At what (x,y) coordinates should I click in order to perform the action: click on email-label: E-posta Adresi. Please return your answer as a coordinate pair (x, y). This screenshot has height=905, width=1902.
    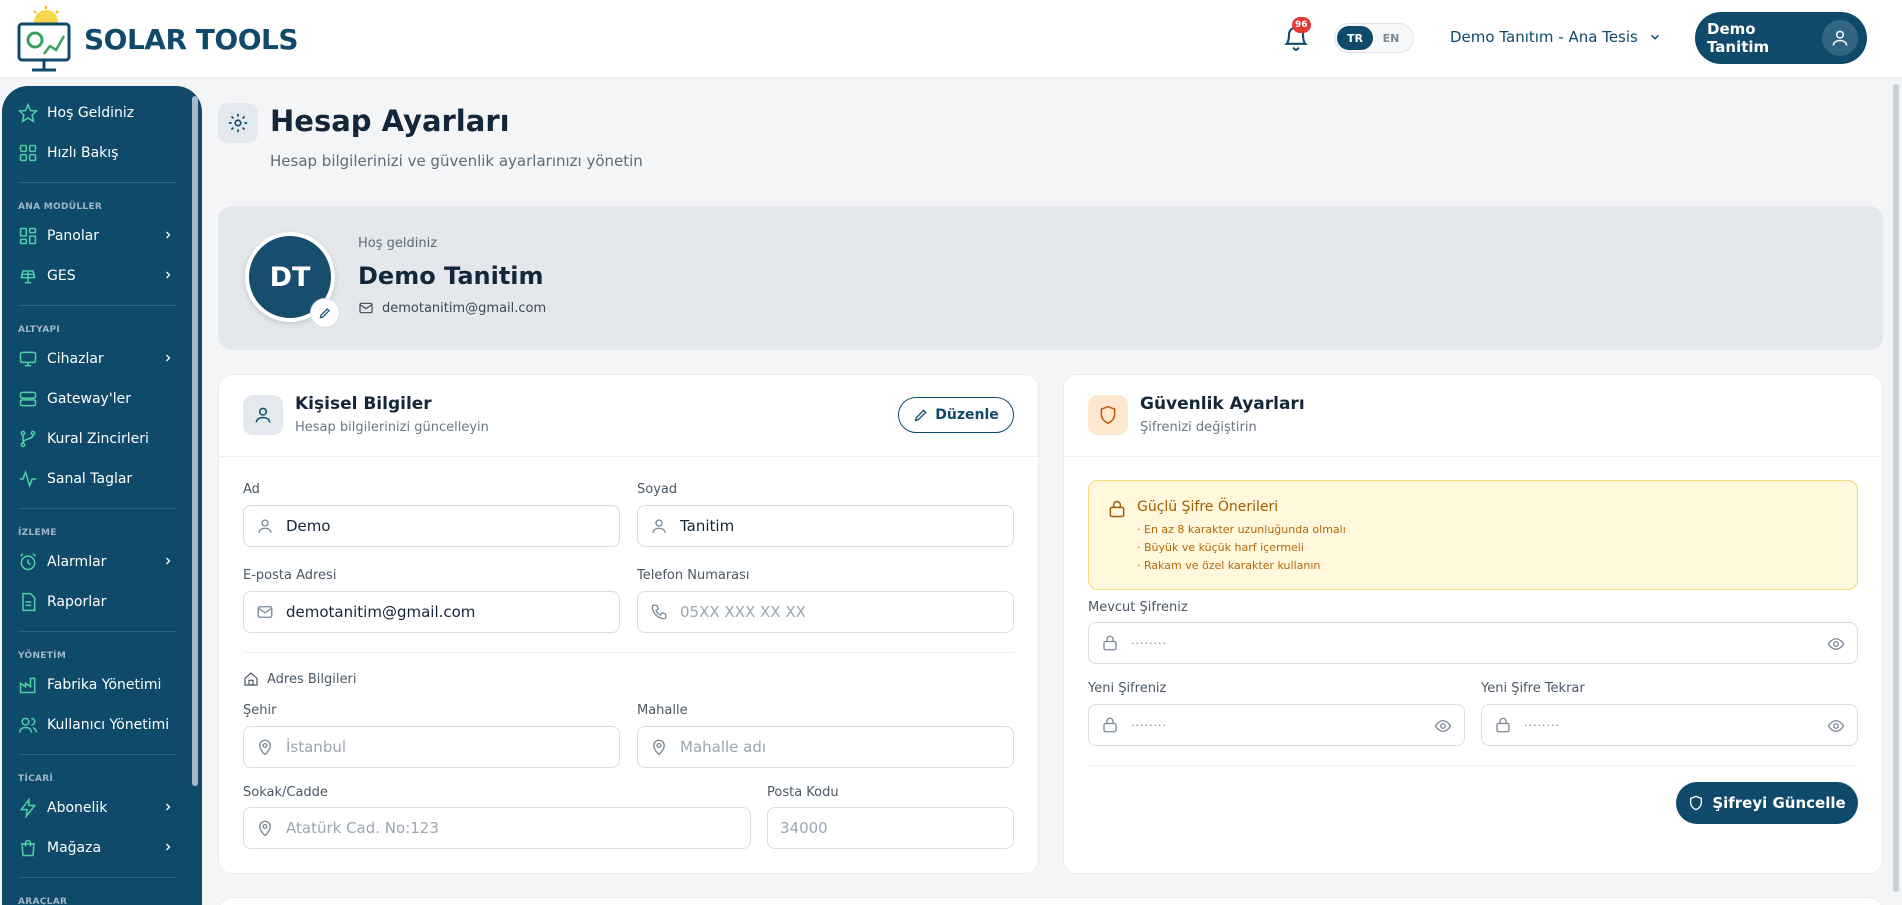
    Looking at the image, I should click on (290, 575).